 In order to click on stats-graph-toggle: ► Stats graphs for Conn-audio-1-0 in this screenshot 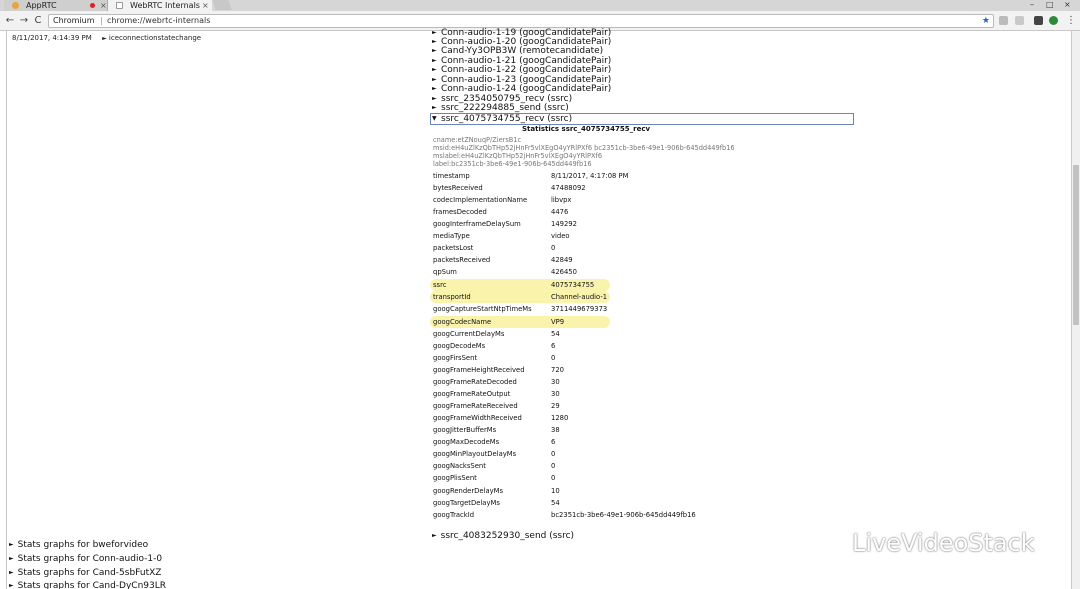, I will do `click(85, 559)`.